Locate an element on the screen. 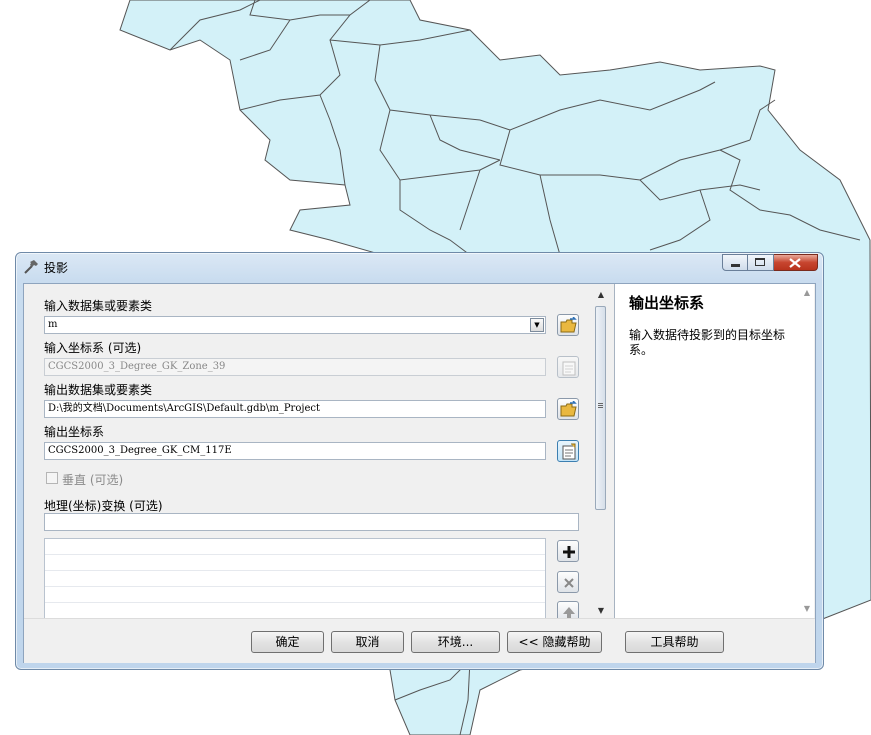 The image size is (871, 735). geo-transform-list is located at coordinates (295, 578).